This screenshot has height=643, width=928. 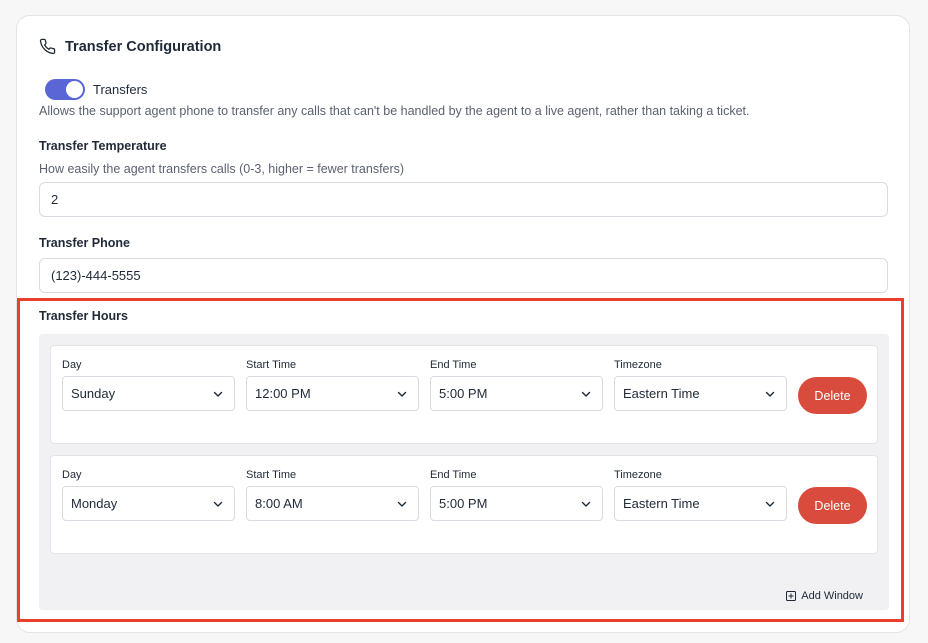 I want to click on transfer-temperature-label: Transfer Temperature, so click(x=103, y=146).